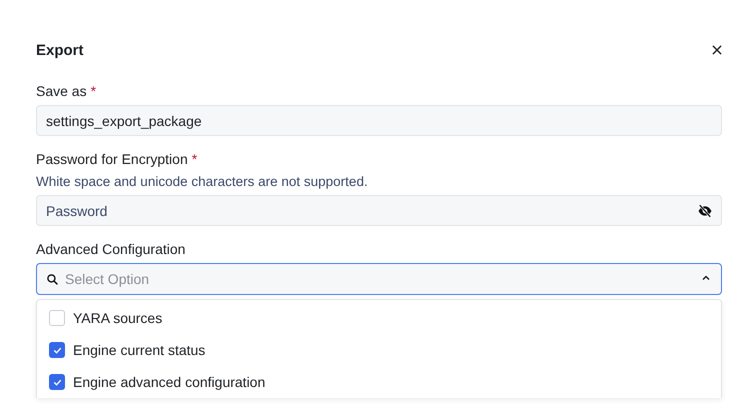  What do you see at coordinates (112, 159) in the screenshot?
I see `field-label: Password for Encryption` at bounding box center [112, 159].